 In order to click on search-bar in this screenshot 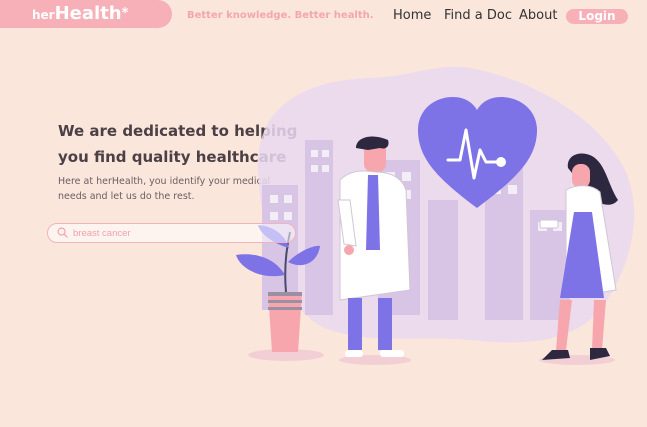, I will do `click(171, 233)`.